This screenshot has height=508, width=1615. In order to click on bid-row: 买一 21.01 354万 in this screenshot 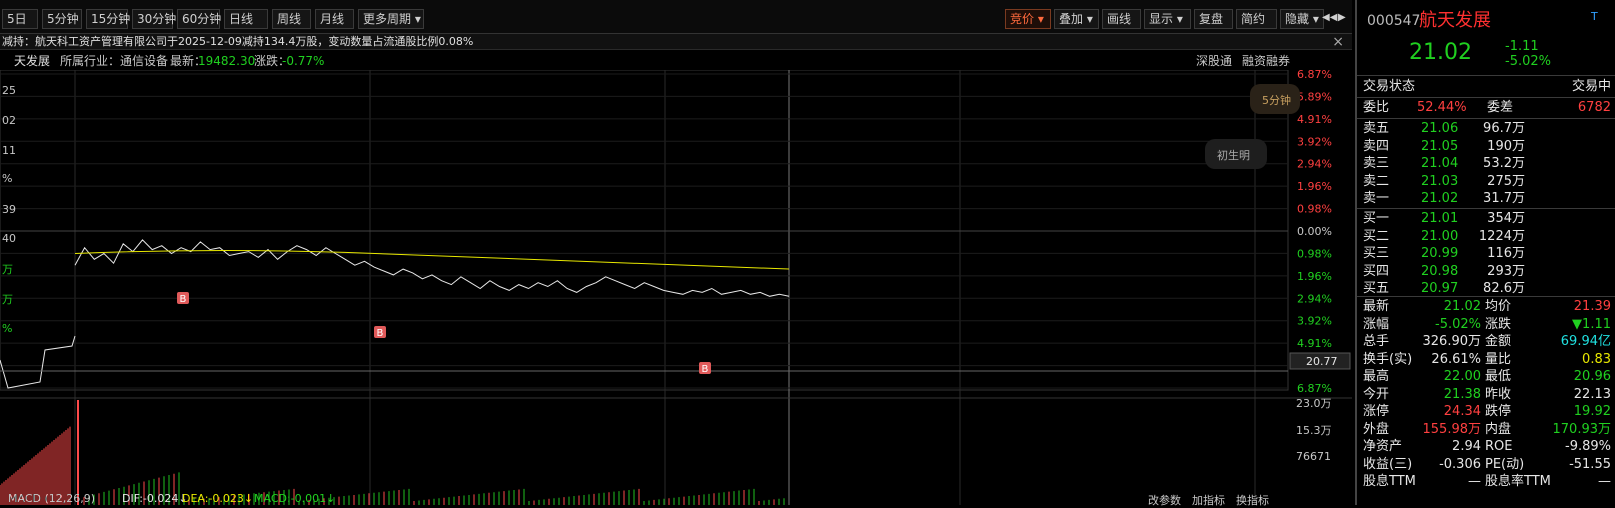, I will do `click(1486, 219)`.